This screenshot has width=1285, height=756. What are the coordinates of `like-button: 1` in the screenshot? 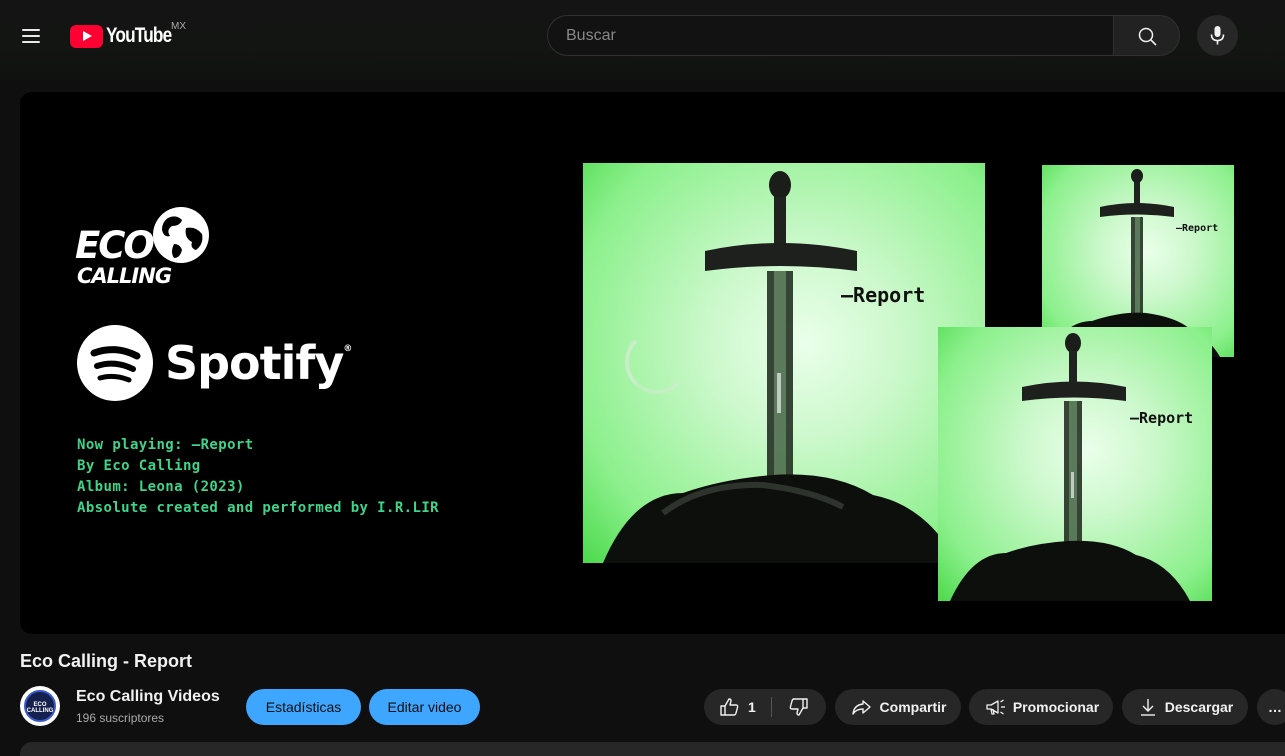 It's located at (737, 707).